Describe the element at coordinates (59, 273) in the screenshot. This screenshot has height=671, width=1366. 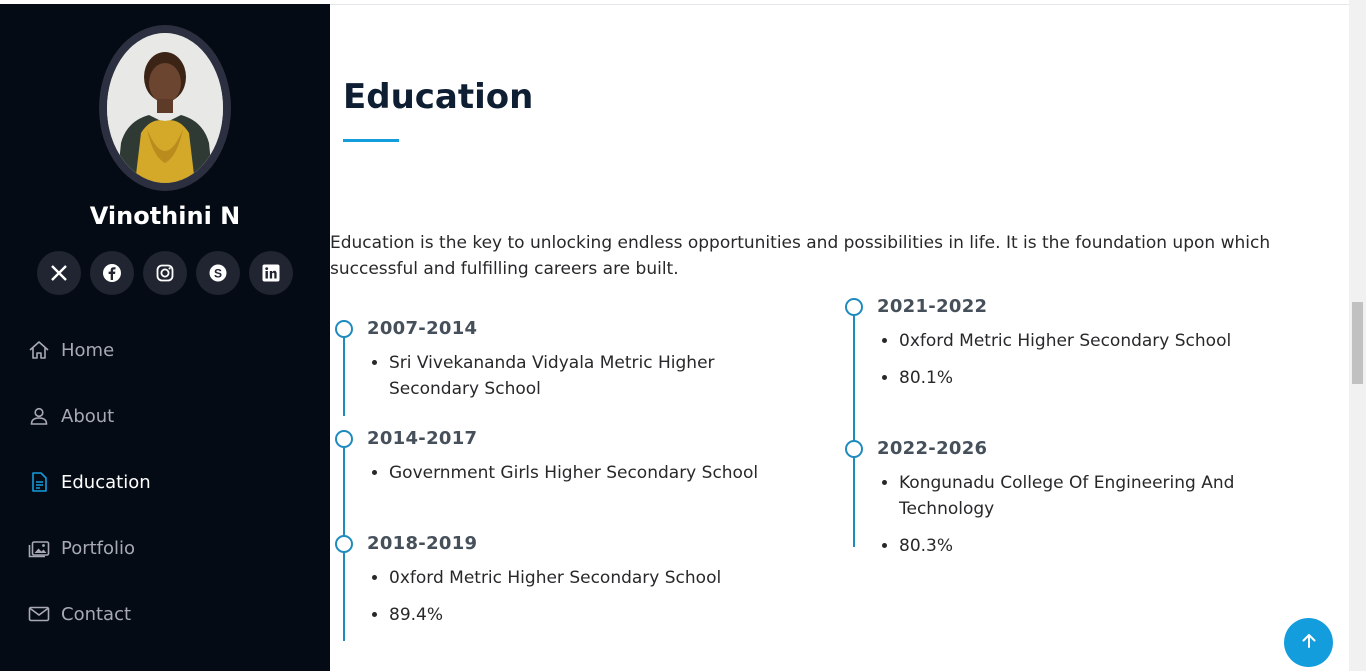
I see `x-twitter-icon` at that location.